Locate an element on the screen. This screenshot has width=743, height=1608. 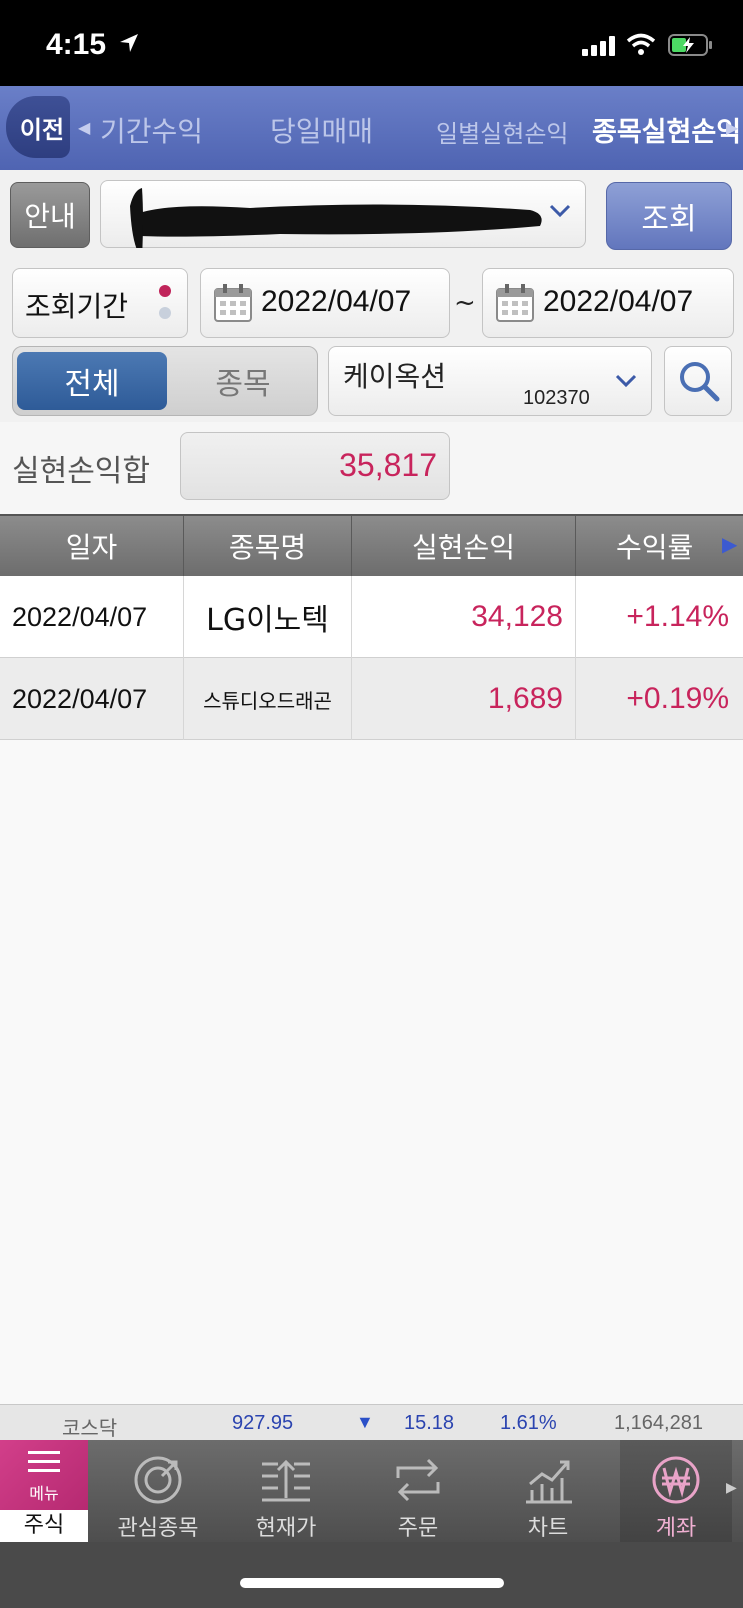
row-stock-name: 스튜디오드래곤 is located at coordinates (268, 699).